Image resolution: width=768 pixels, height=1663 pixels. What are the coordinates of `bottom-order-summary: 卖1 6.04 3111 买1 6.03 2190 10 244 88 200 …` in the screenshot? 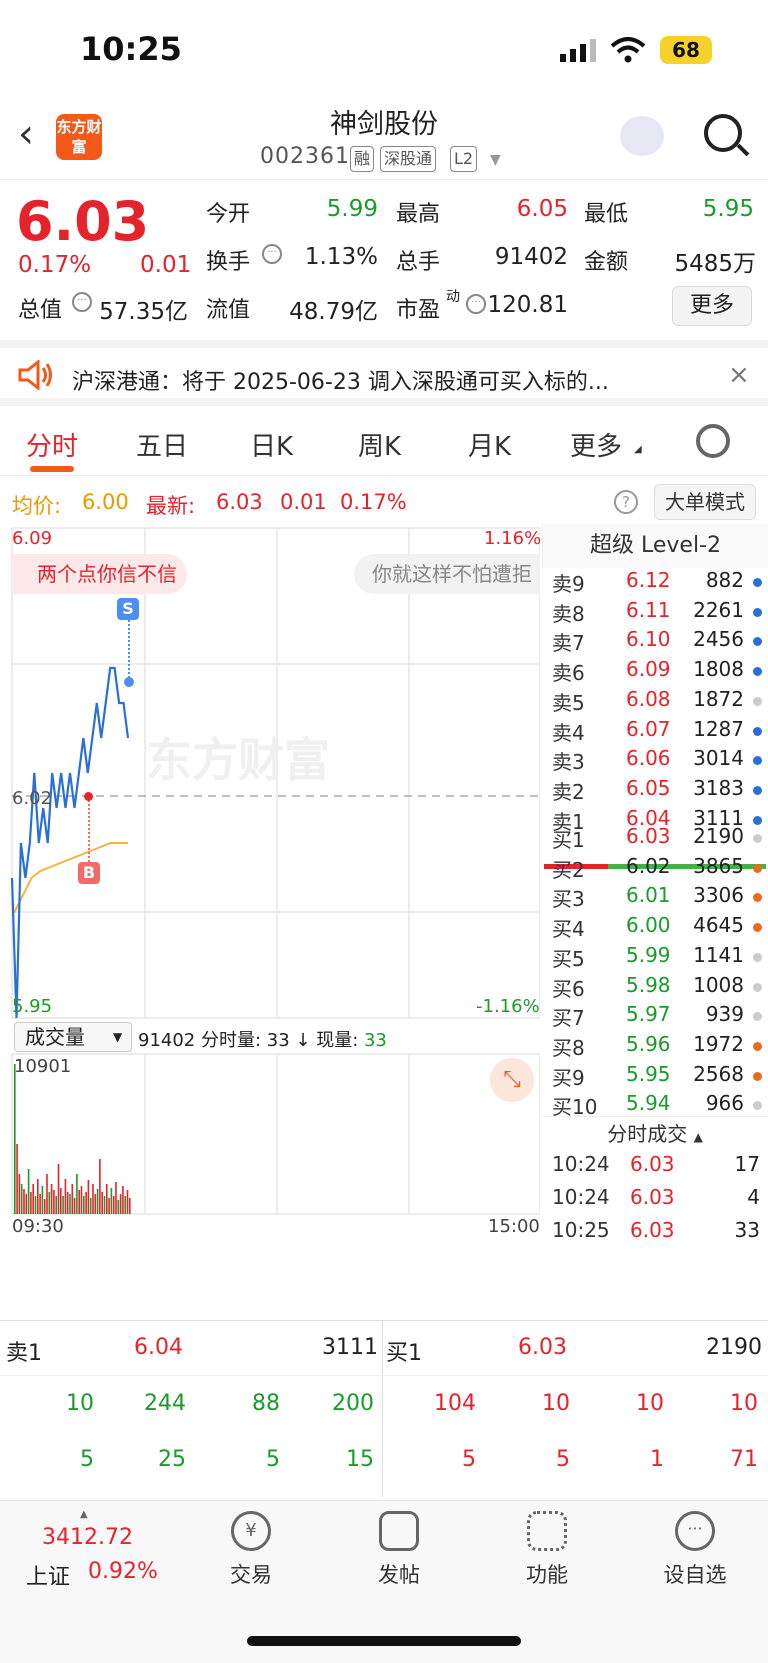 It's located at (384, 1408).